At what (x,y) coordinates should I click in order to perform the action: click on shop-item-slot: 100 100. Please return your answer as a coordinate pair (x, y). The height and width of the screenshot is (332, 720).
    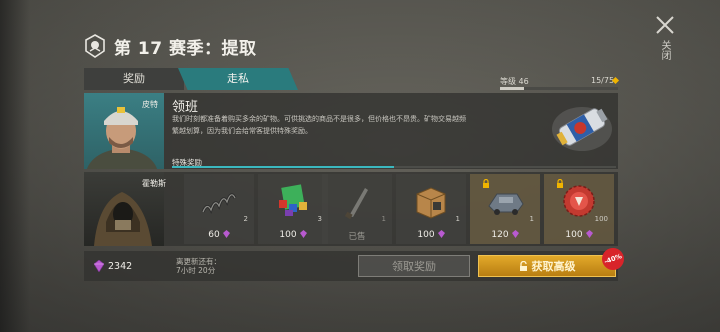
    Looking at the image, I should click on (579, 209).